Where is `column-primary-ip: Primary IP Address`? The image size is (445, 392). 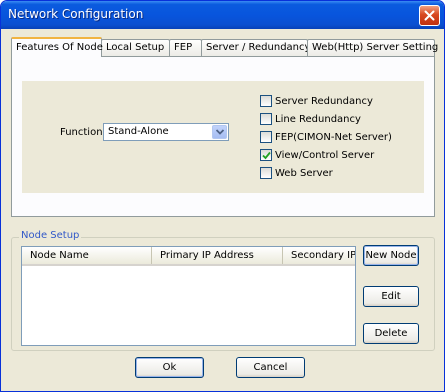
column-primary-ip: Primary IP Address is located at coordinates (217, 255).